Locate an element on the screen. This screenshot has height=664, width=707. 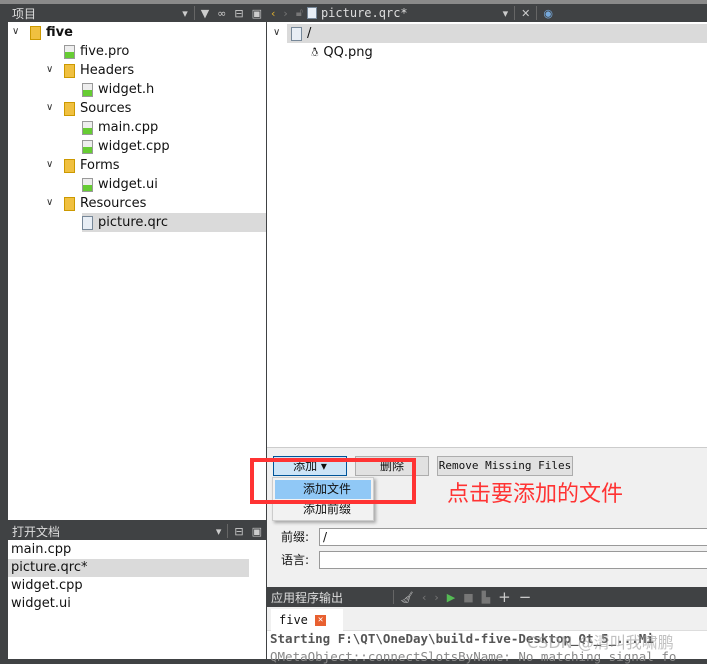
open-docs-header: 打开文档 ▾ ⊟ ▣ is located at coordinates (137, 531).